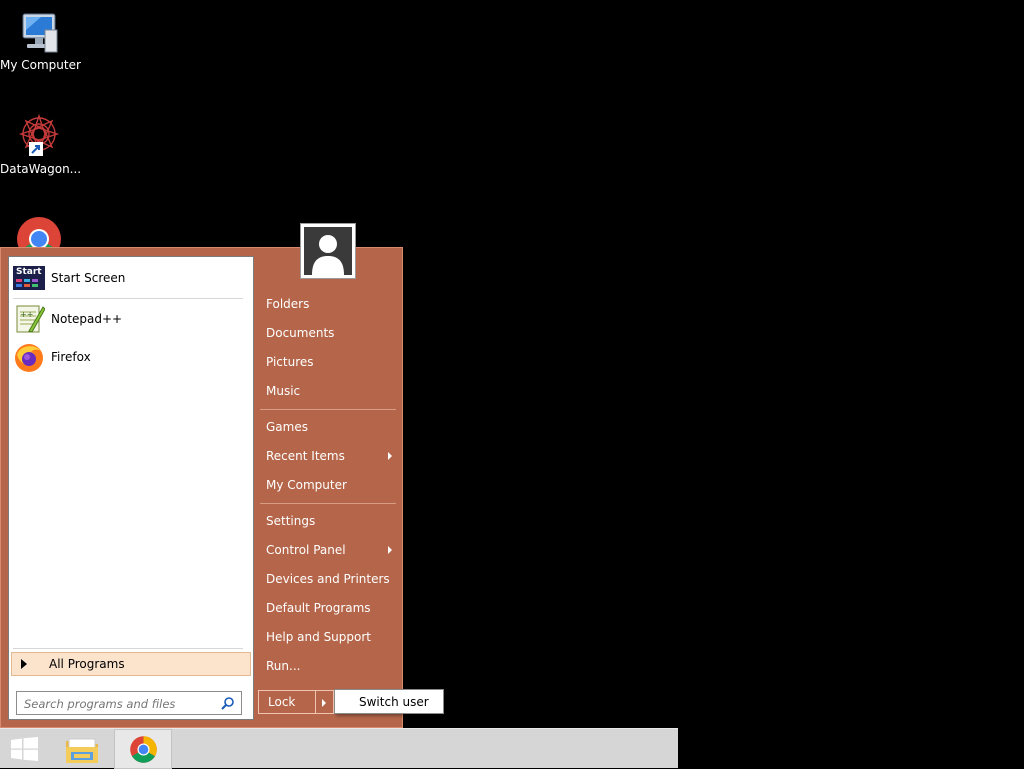 The width and height of the screenshot is (1024, 769). What do you see at coordinates (228, 703) in the screenshot?
I see `search-icon` at bounding box center [228, 703].